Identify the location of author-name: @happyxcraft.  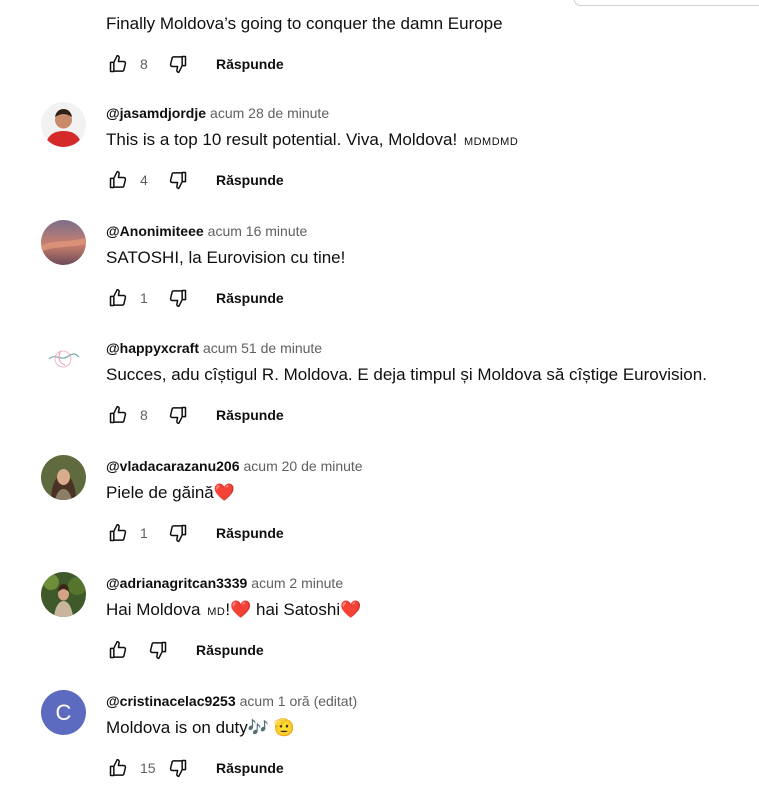
(152, 348).